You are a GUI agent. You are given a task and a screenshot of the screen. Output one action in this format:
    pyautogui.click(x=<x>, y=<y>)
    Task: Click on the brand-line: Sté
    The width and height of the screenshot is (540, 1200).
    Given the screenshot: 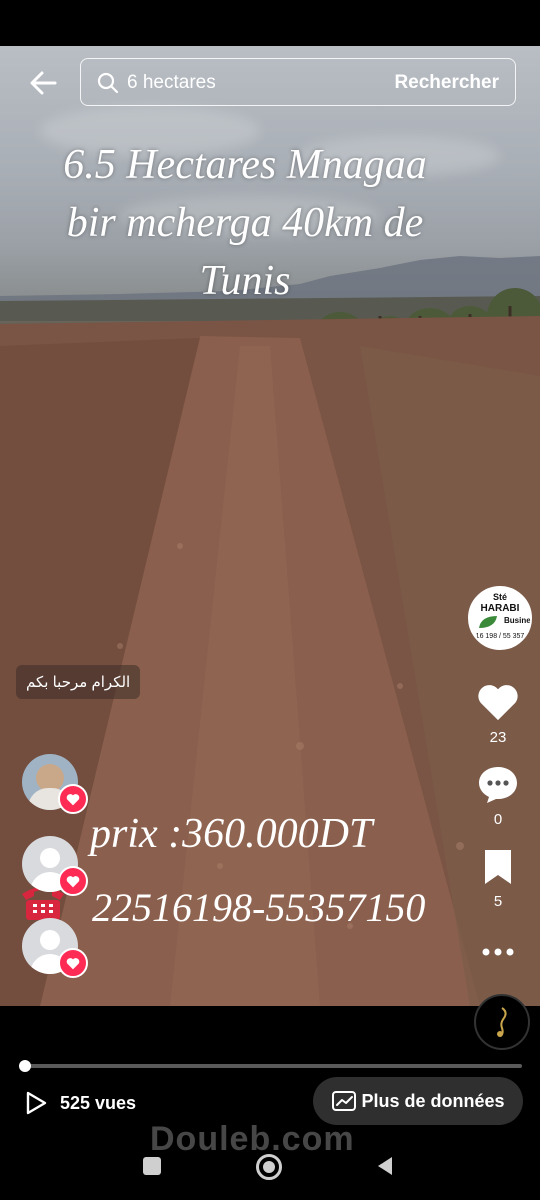 What is the action you would take?
    pyautogui.click(x=499, y=597)
    